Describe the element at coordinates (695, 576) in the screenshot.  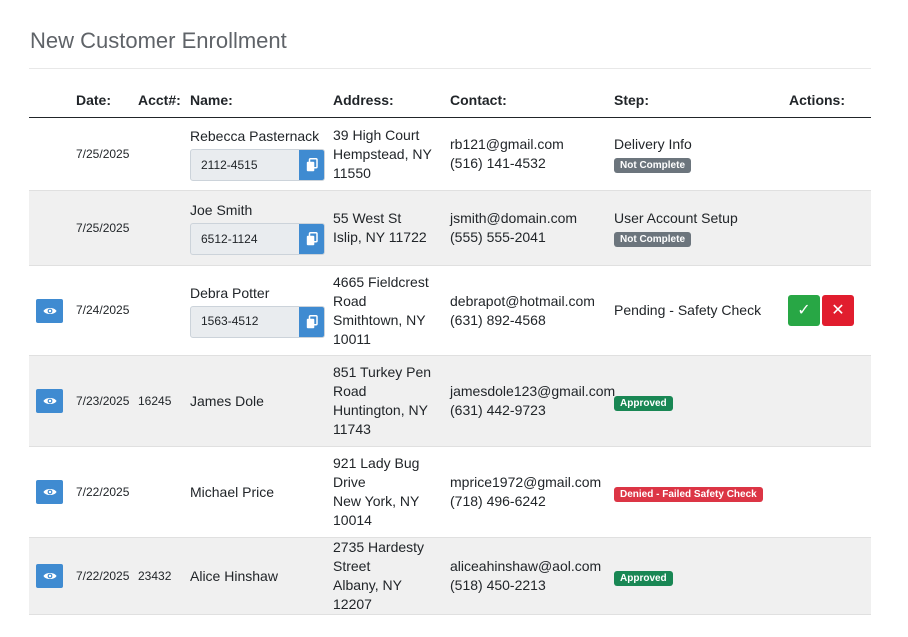
I see `step-cell: Approved` at that location.